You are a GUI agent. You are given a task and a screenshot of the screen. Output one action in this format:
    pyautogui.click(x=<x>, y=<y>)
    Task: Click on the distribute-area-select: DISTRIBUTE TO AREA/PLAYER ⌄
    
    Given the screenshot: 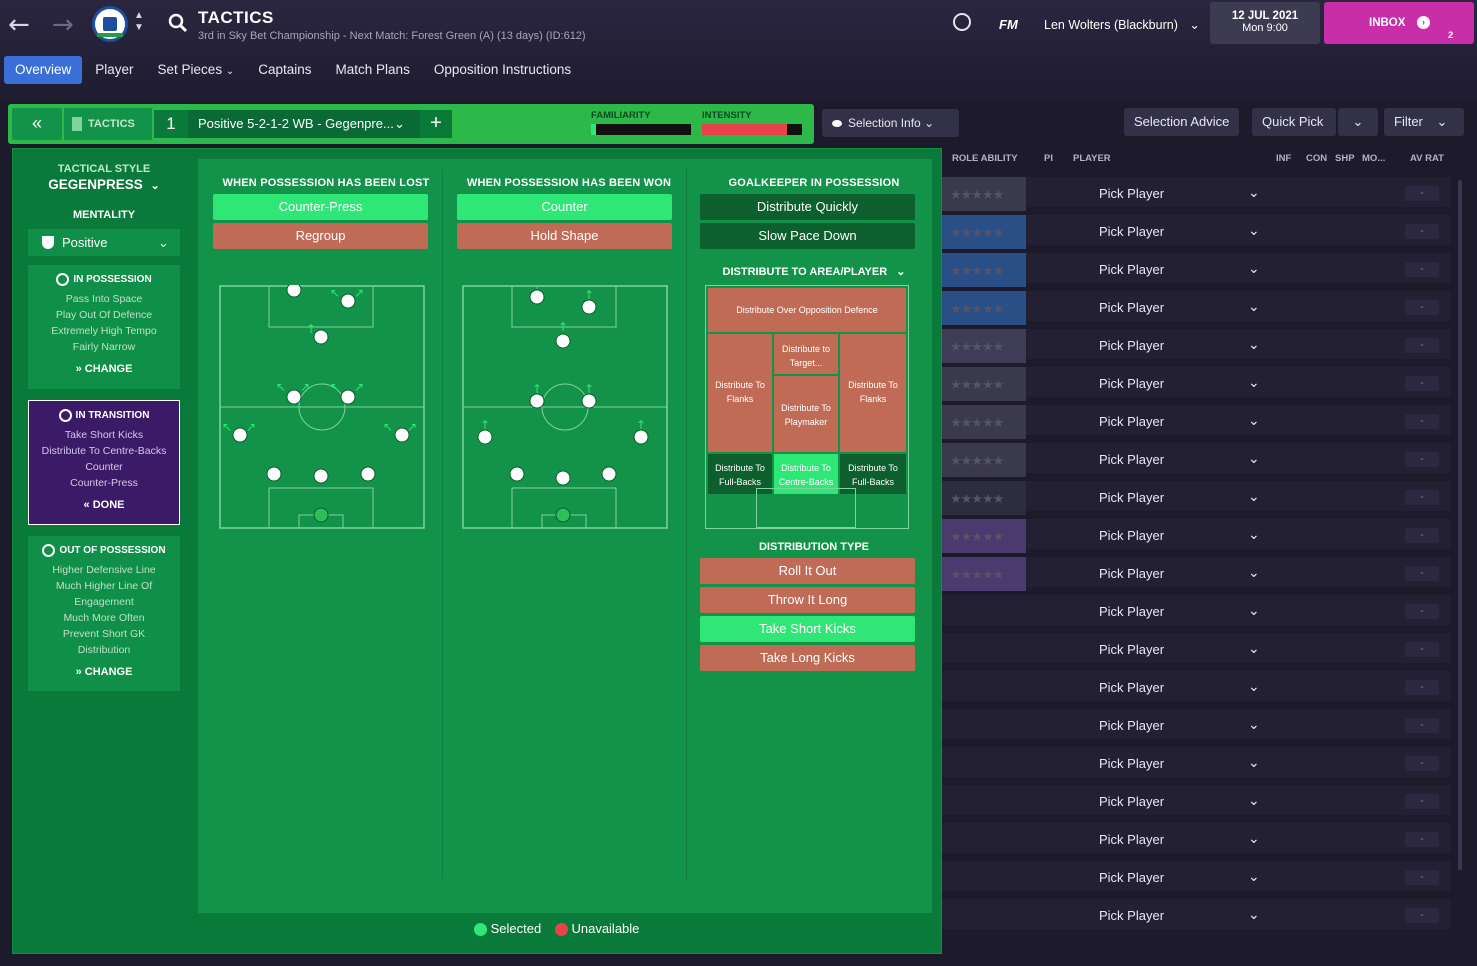 What is the action you would take?
    pyautogui.click(x=814, y=271)
    